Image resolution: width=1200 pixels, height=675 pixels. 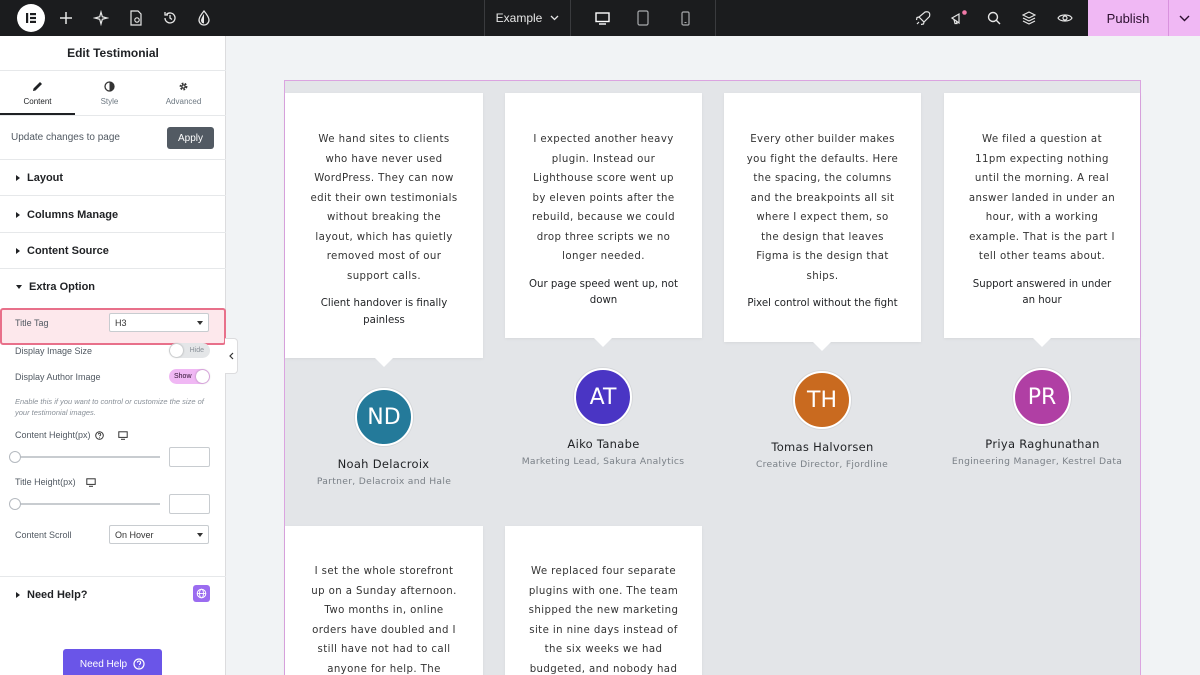 What do you see at coordinates (159, 322) in the screenshot?
I see `title-tag-select: H3` at bounding box center [159, 322].